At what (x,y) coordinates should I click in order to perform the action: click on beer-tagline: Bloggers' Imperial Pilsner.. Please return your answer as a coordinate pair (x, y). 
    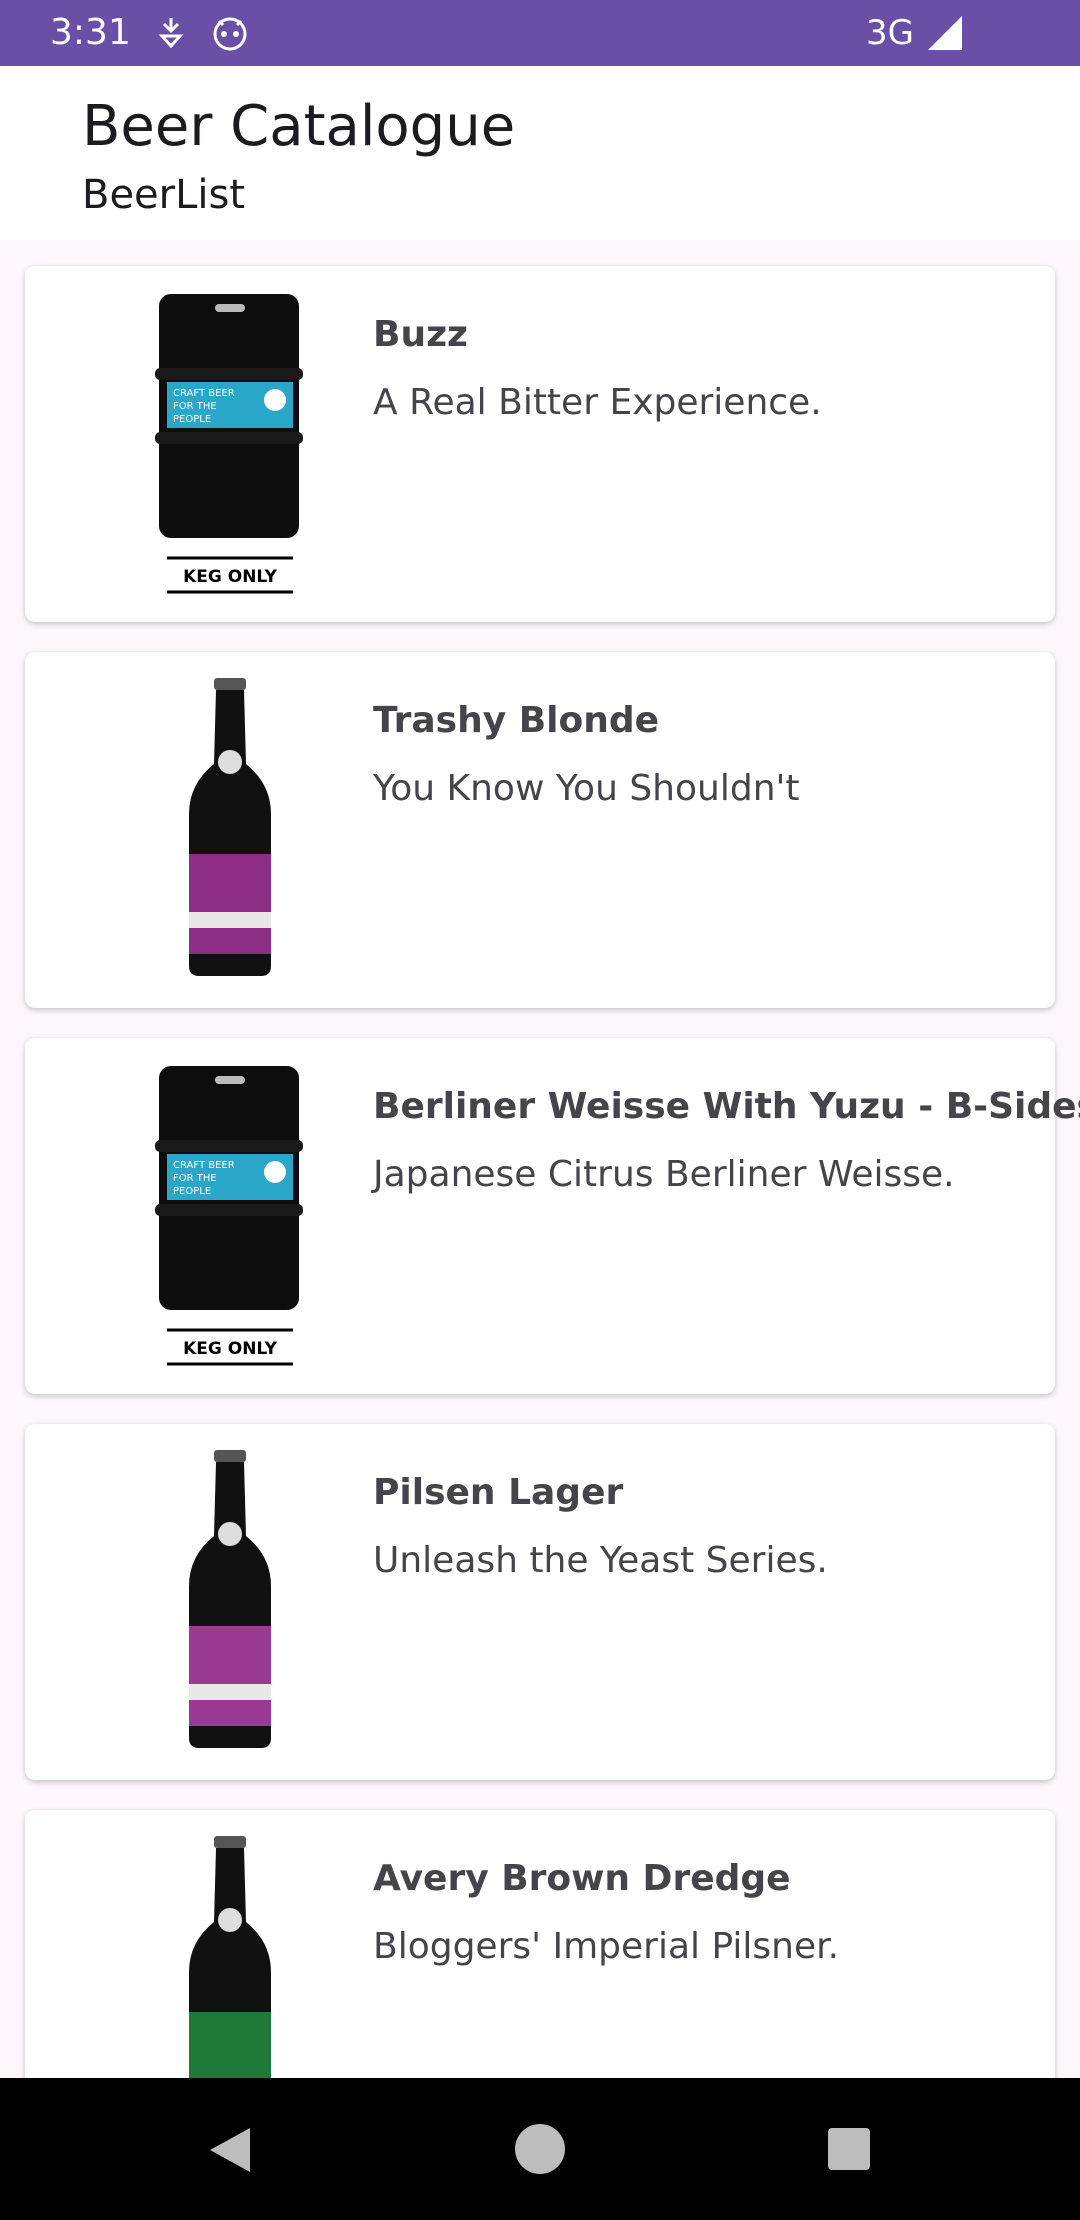
    Looking at the image, I should click on (606, 1946).